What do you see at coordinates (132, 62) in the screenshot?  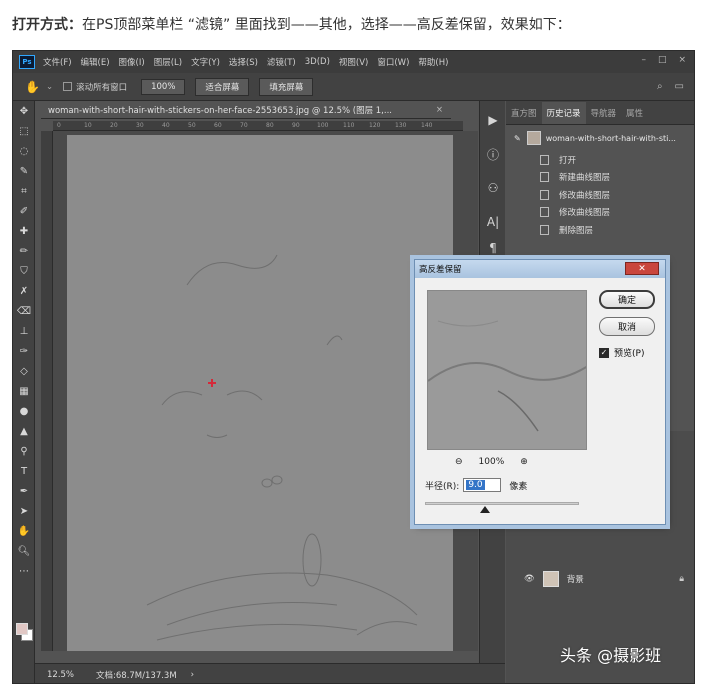 I see `menu-image: 图像(I)` at bounding box center [132, 62].